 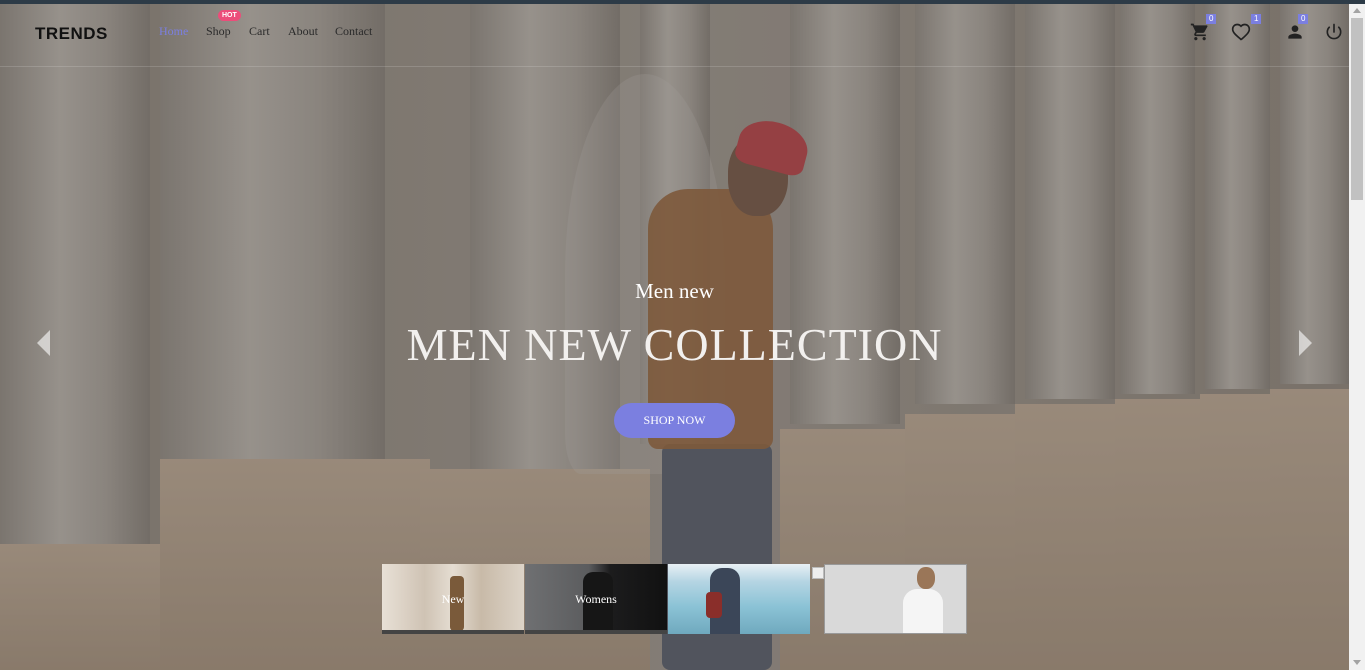 I want to click on nav-shop: Shop, so click(x=218, y=31).